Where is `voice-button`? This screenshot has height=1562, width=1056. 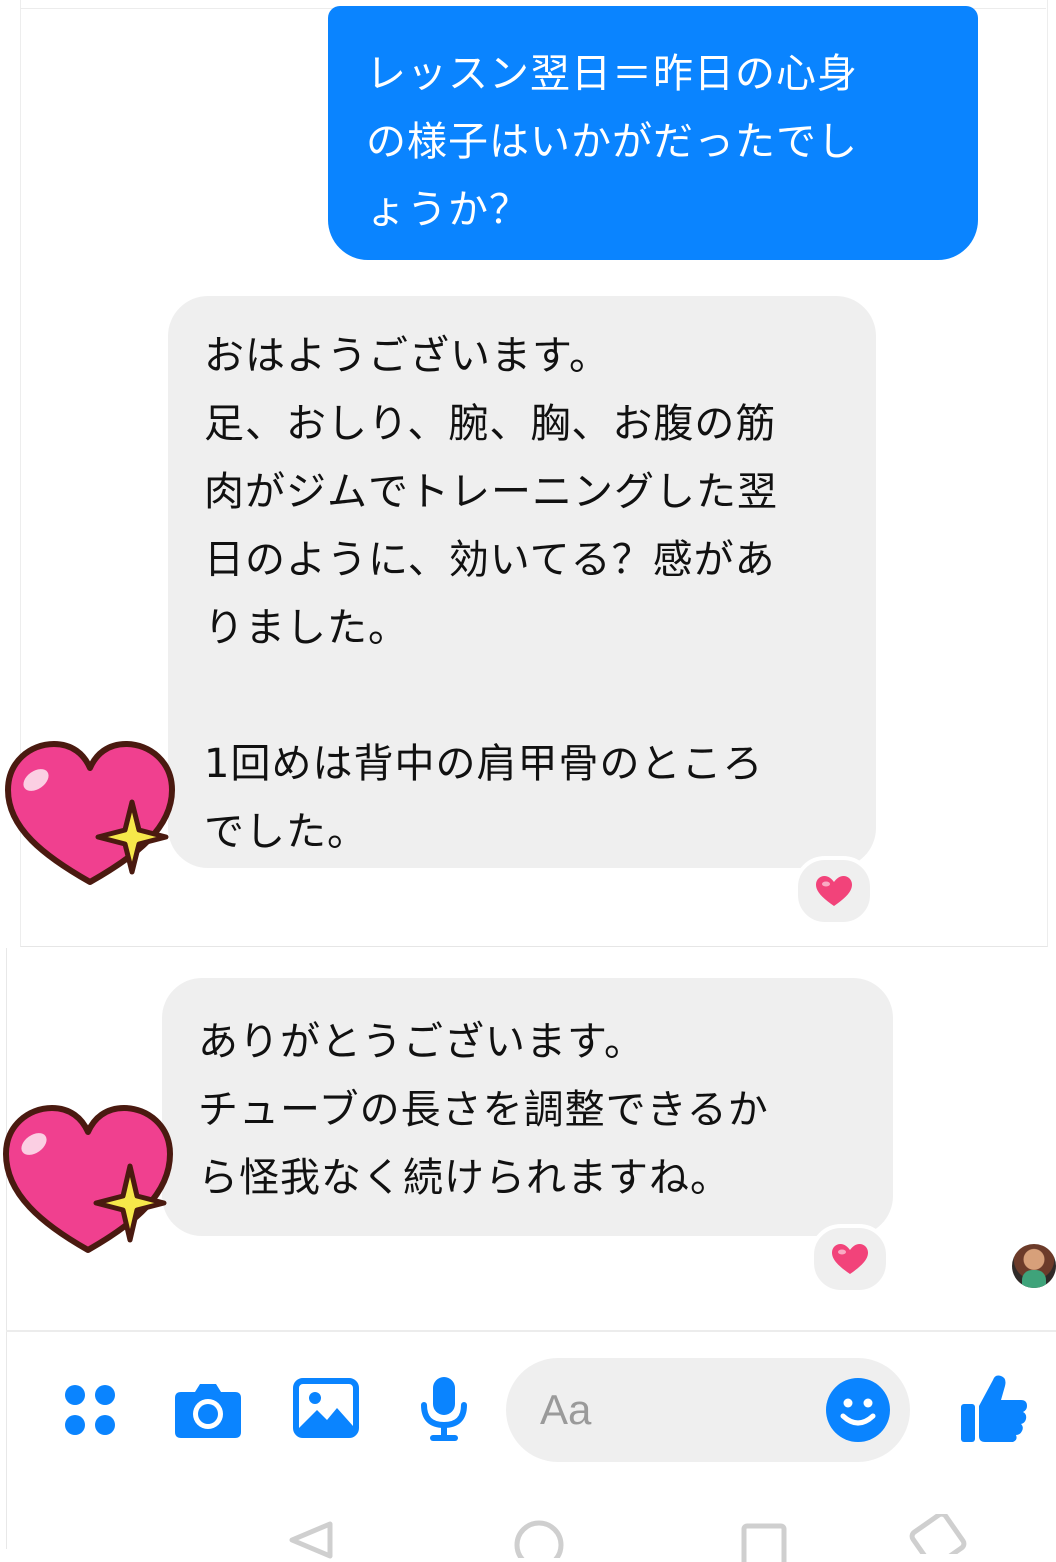 voice-button is located at coordinates (444, 1410).